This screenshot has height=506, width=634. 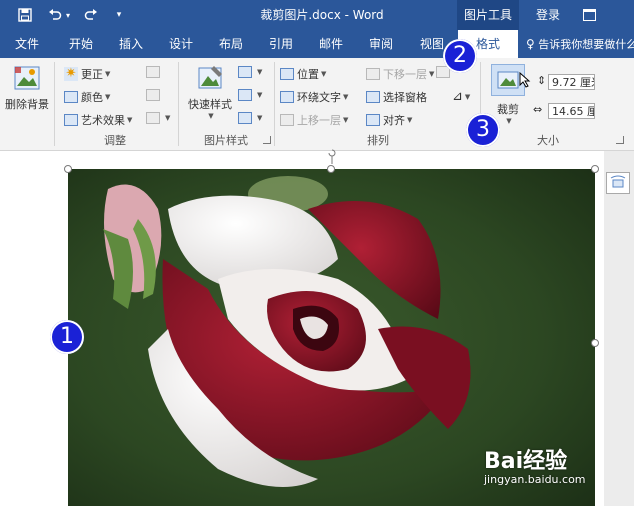 What do you see at coordinates (287, 120) in the screenshot?
I see `bring-forward-icon` at bounding box center [287, 120].